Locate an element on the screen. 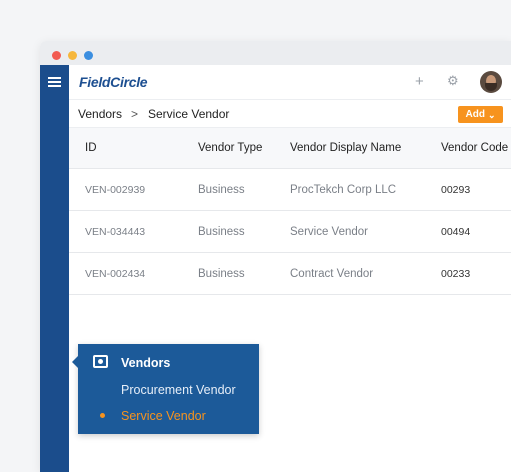  add-button-label: Add is located at coordinates (475, 114).